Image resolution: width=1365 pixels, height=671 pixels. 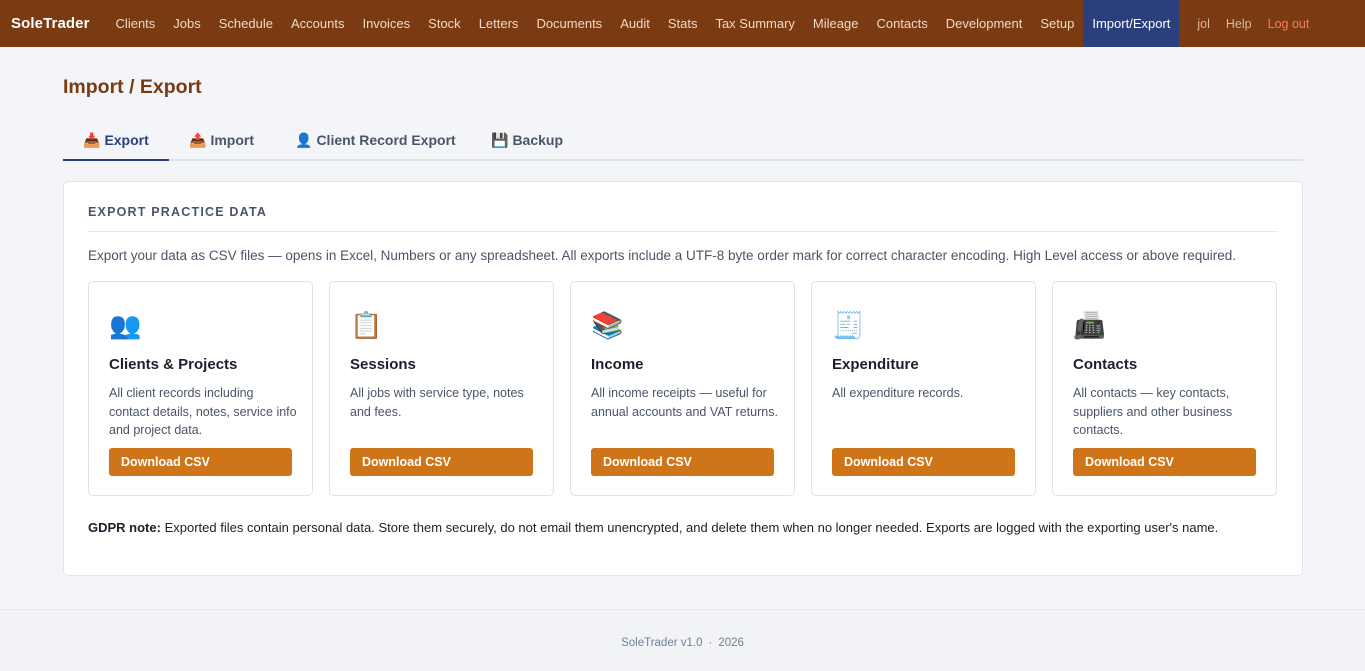 I want to click on footer: SoleTrader v1.0 · 2026, so click(x=682, y=640).